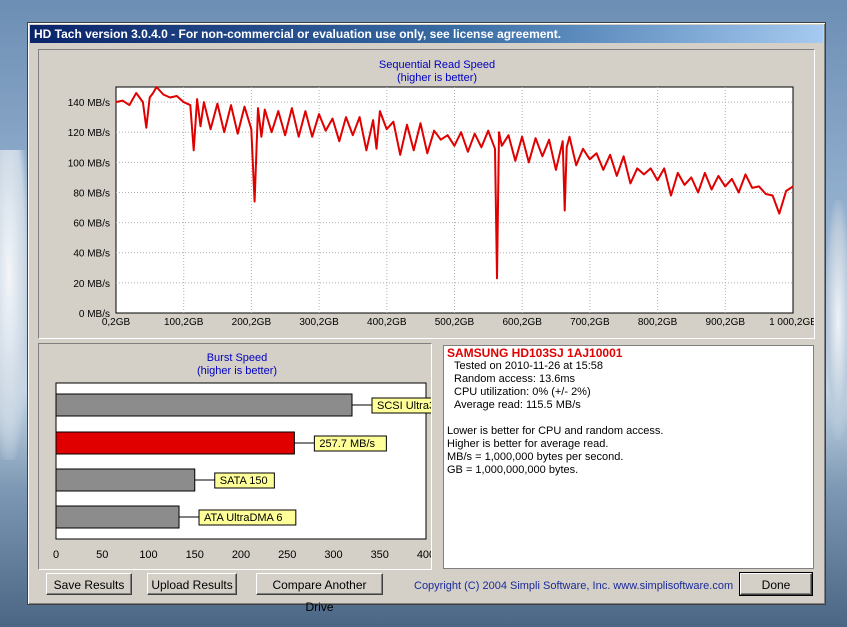 The height and width of the screenshot is (627, 847). I want to click on upload-results-button: Upload Results, so click(192, 584).